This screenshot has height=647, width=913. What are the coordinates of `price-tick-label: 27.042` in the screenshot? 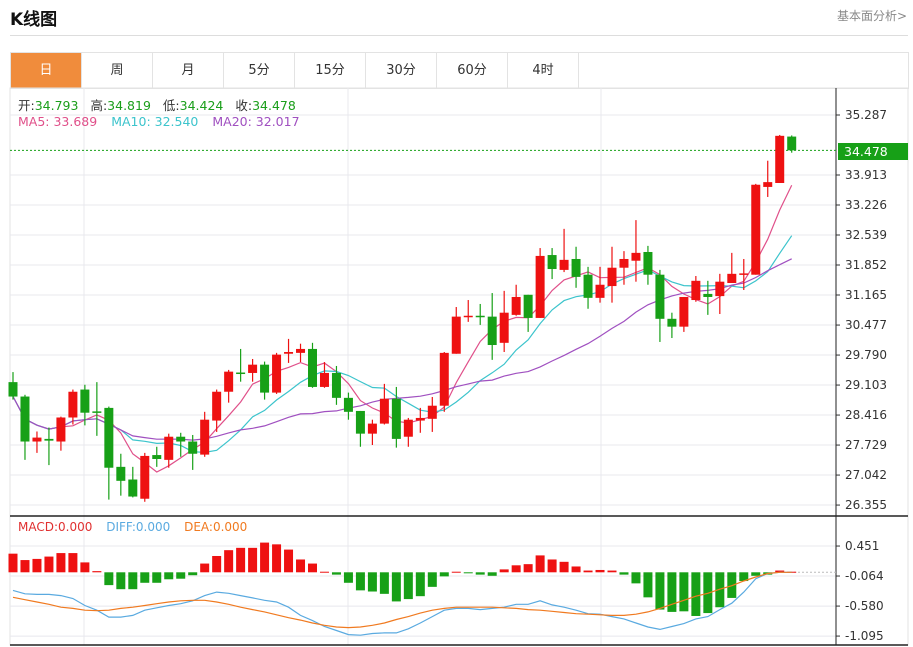 It's located at (866, 475).